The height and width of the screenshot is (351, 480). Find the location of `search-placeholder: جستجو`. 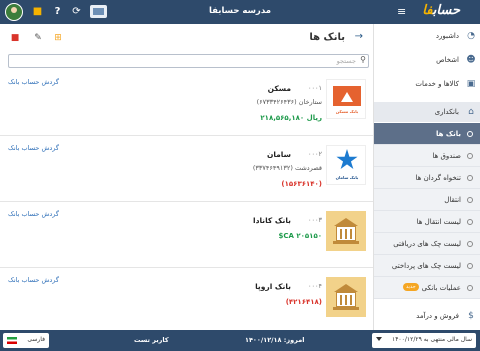

search-placeholder: جستجو is located at coordinates (346, 61).